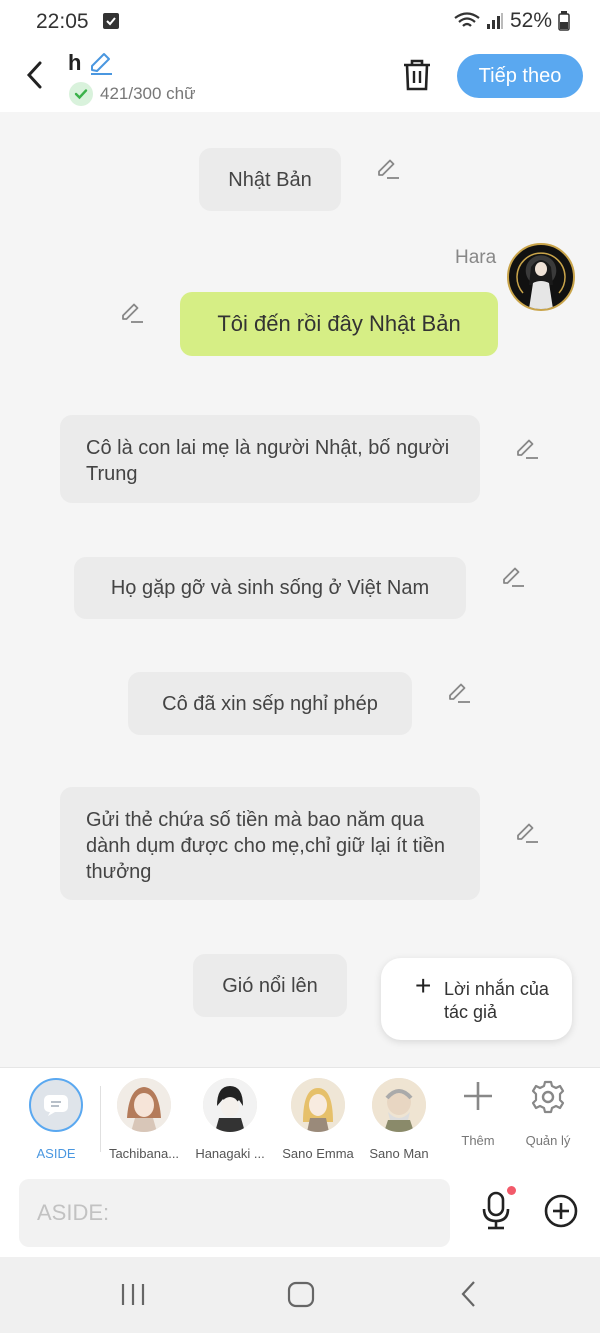 The height and width of the screenshot is (1333, 600). I want to click on message-input, so click(234, 1213).